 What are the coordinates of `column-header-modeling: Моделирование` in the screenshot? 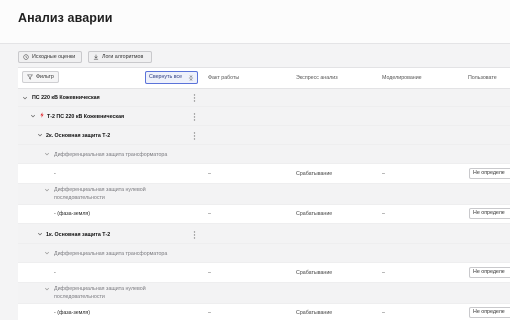 It's located at (402, 78).